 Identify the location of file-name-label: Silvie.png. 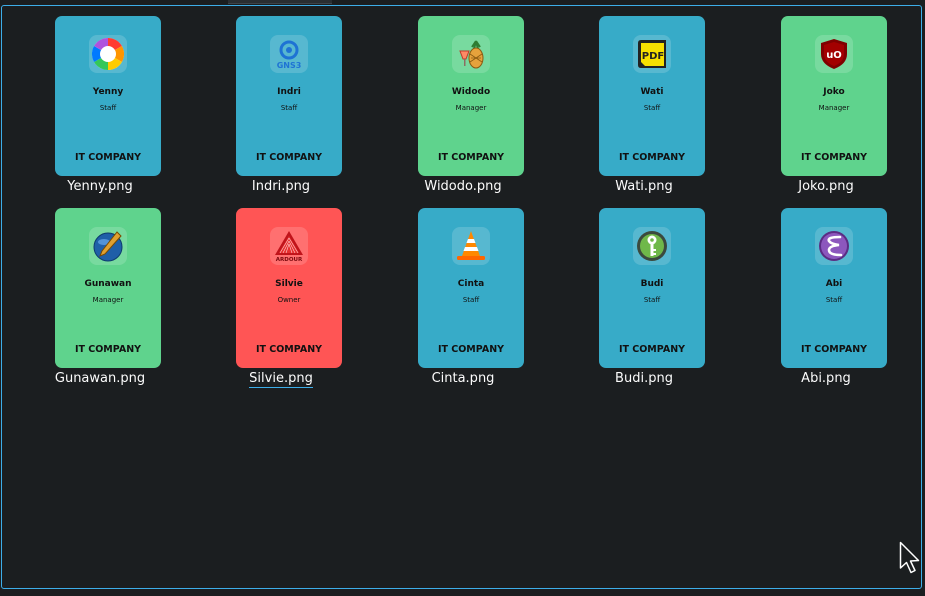
(281, 379).